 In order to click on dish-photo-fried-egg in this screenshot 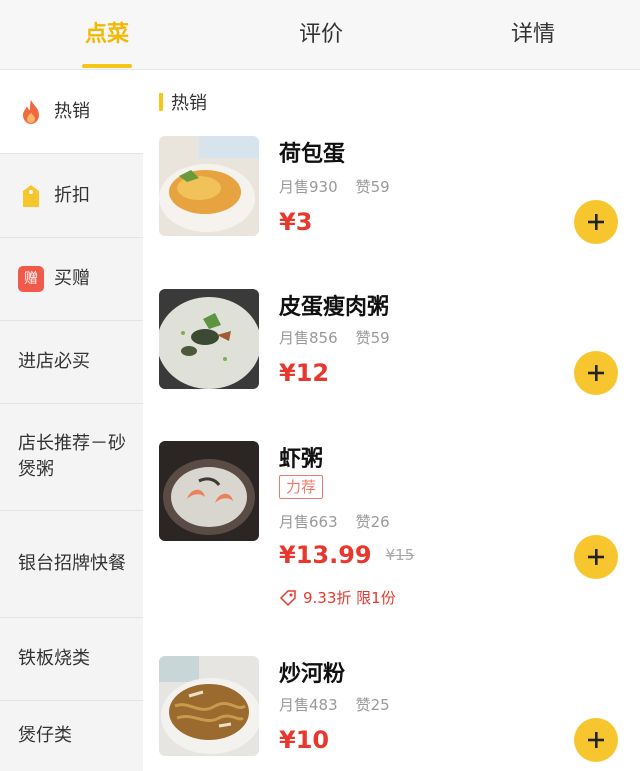, I will do `click(209, 186)`.